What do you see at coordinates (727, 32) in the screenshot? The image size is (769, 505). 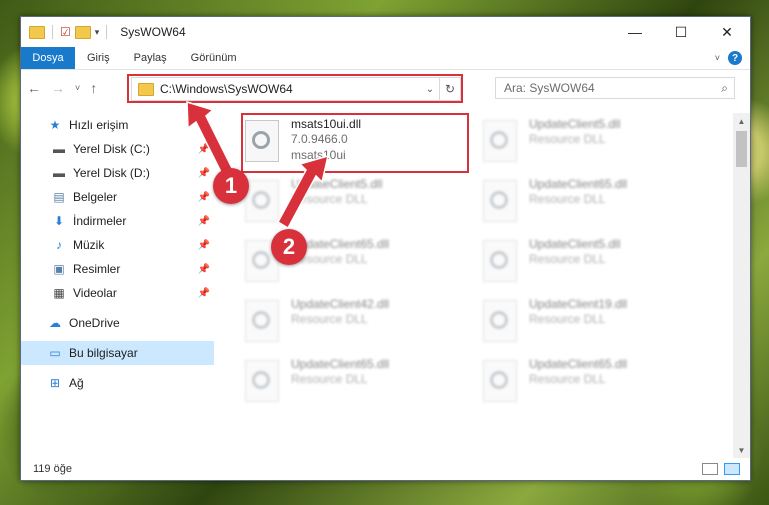 I see `close-button: ✕` at bounding box center [727, 32].